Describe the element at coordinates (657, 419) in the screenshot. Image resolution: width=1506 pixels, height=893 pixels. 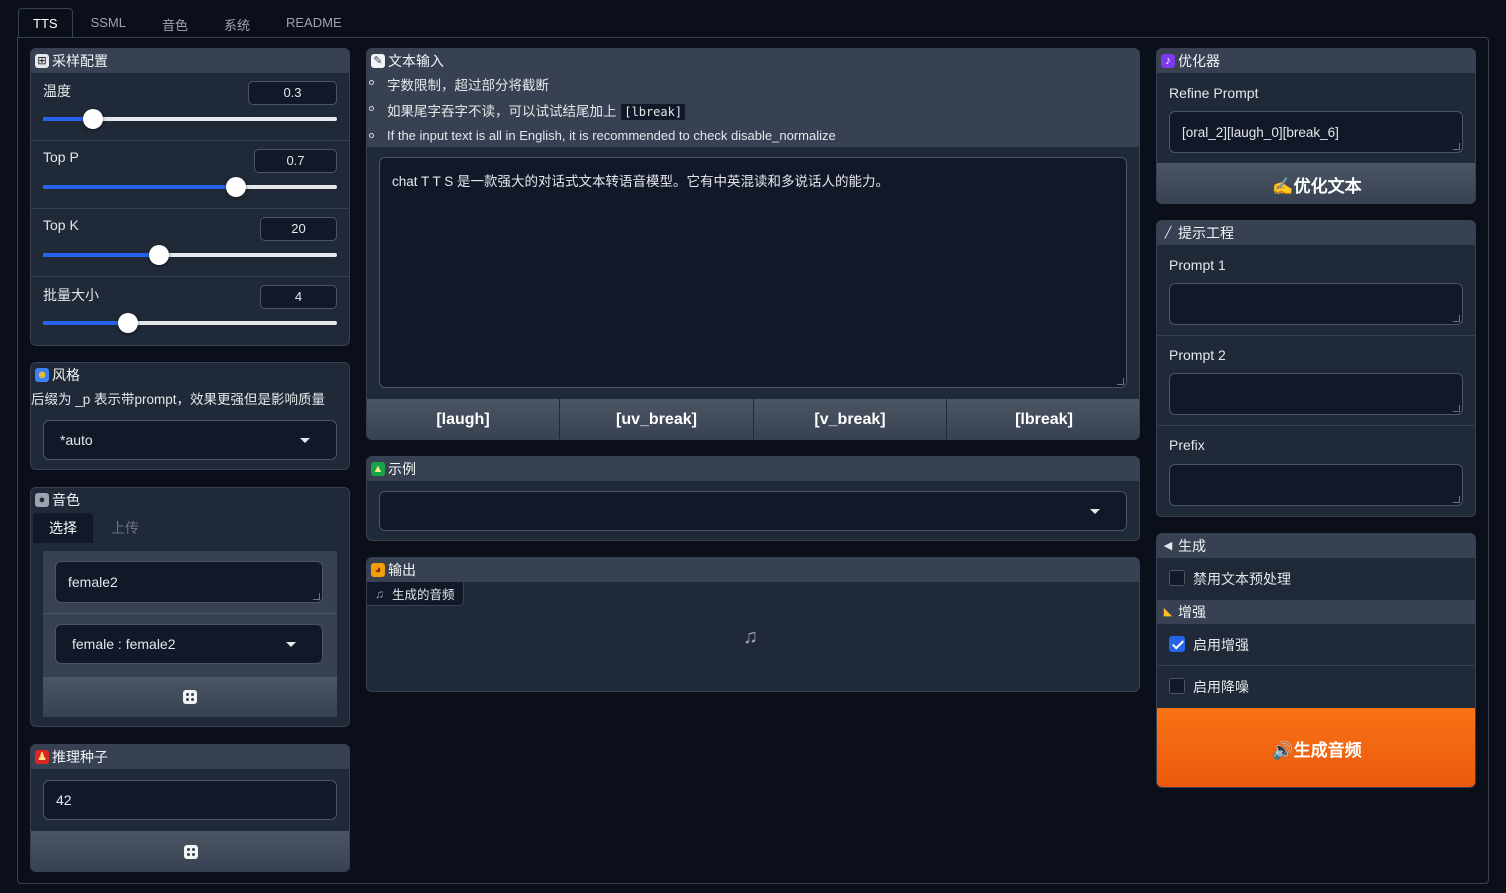
I see `insert-uv-break-button: [uv_break]` at that location.